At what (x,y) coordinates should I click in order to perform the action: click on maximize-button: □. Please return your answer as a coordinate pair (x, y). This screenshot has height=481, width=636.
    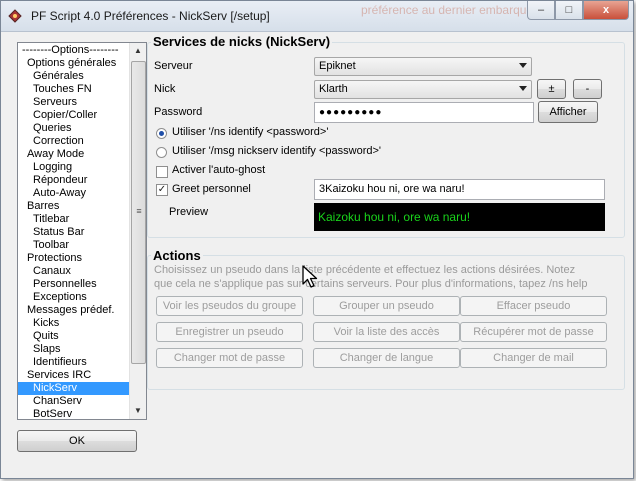
    Looking at the image, I should click on (569, 10).